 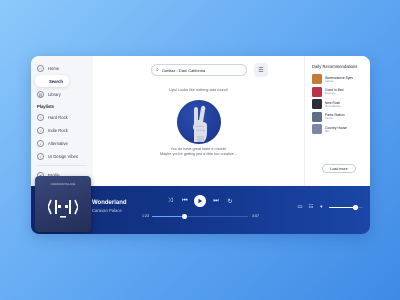 What do you see at coordinates (40, 68) in the screenshot?
I see `home-icon: ⌂` at bounding box center [40, 68].